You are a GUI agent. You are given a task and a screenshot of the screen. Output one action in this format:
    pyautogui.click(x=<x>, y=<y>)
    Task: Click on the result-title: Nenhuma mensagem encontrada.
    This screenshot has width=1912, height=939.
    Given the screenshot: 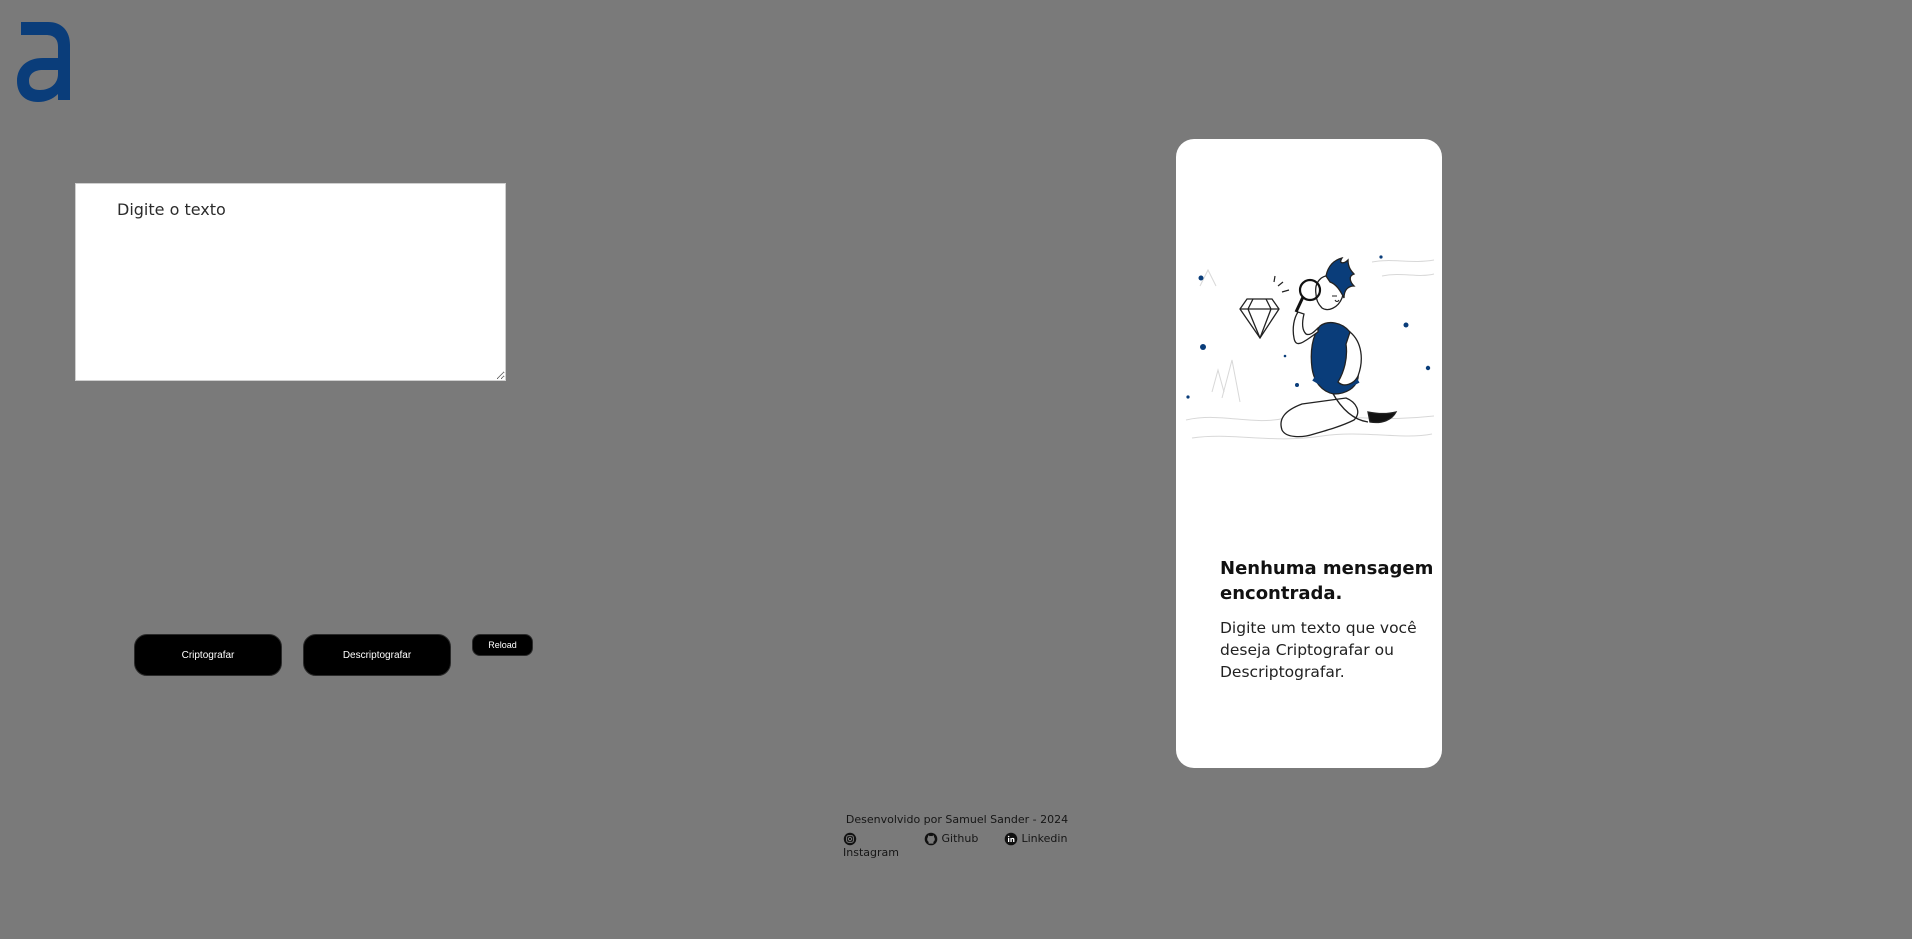 What is the action you would take?
    pyautogui.click(x=1327, y=581)
    